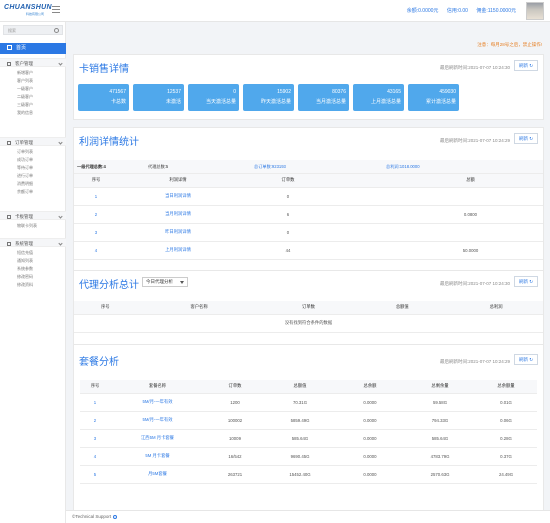 Image resolution: width=550 pixels, height=523 pixels. I want to click on sidebar-item: 修改资料, so click(25, 285).